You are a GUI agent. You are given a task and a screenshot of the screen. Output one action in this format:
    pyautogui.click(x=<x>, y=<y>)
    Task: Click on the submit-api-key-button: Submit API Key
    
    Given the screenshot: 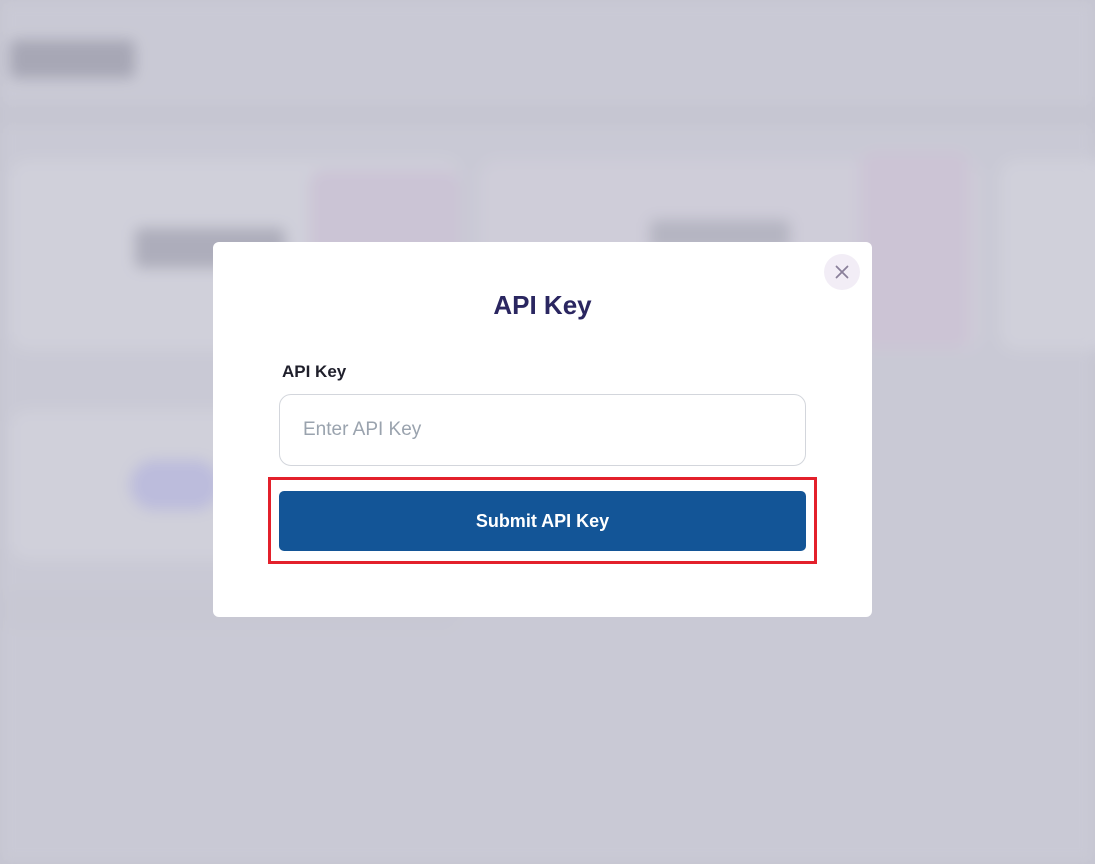 What is the action you would take?
    pyautogui.click(x=542, y=521)
    